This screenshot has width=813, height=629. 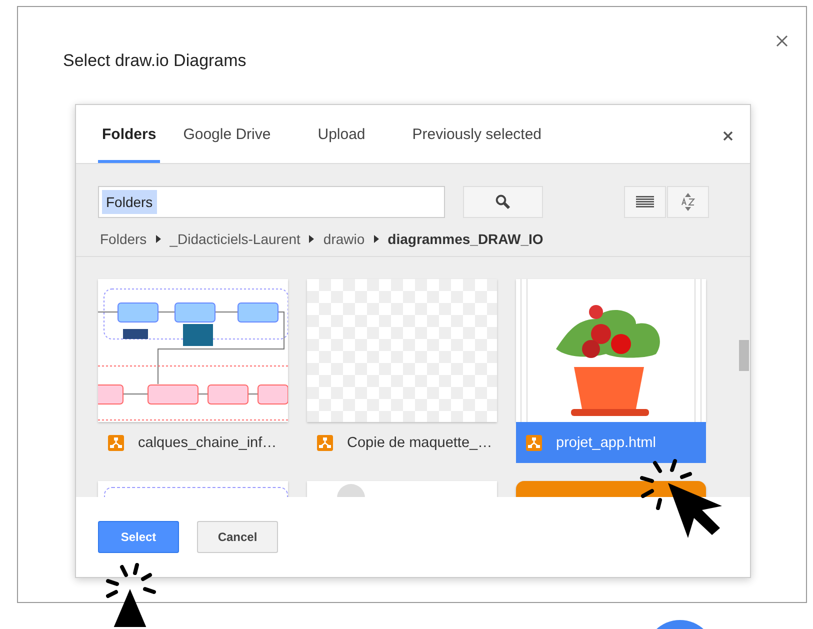 I want to click on breadcrumb-link: diagrammes_DRAW_IO, so click(x=466, y=239).